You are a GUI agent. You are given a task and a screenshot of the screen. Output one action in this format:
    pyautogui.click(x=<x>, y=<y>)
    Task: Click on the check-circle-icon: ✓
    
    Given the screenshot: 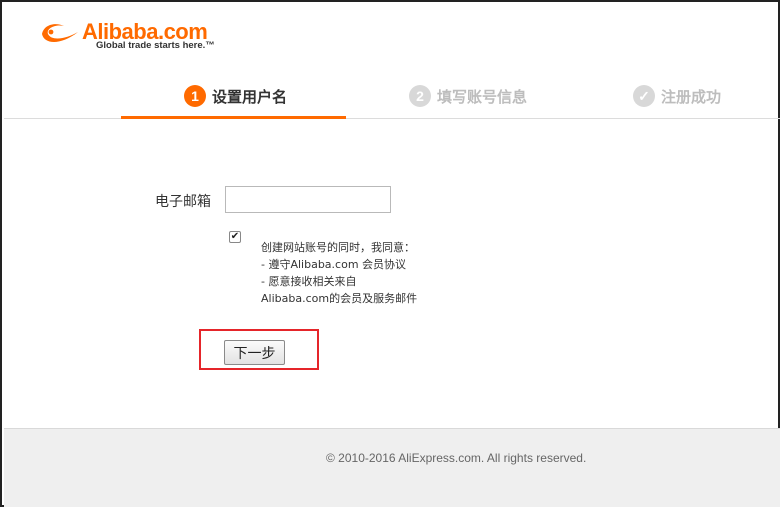 What is the action you would take?
    pyautogui.click(x=644, y=96)
    